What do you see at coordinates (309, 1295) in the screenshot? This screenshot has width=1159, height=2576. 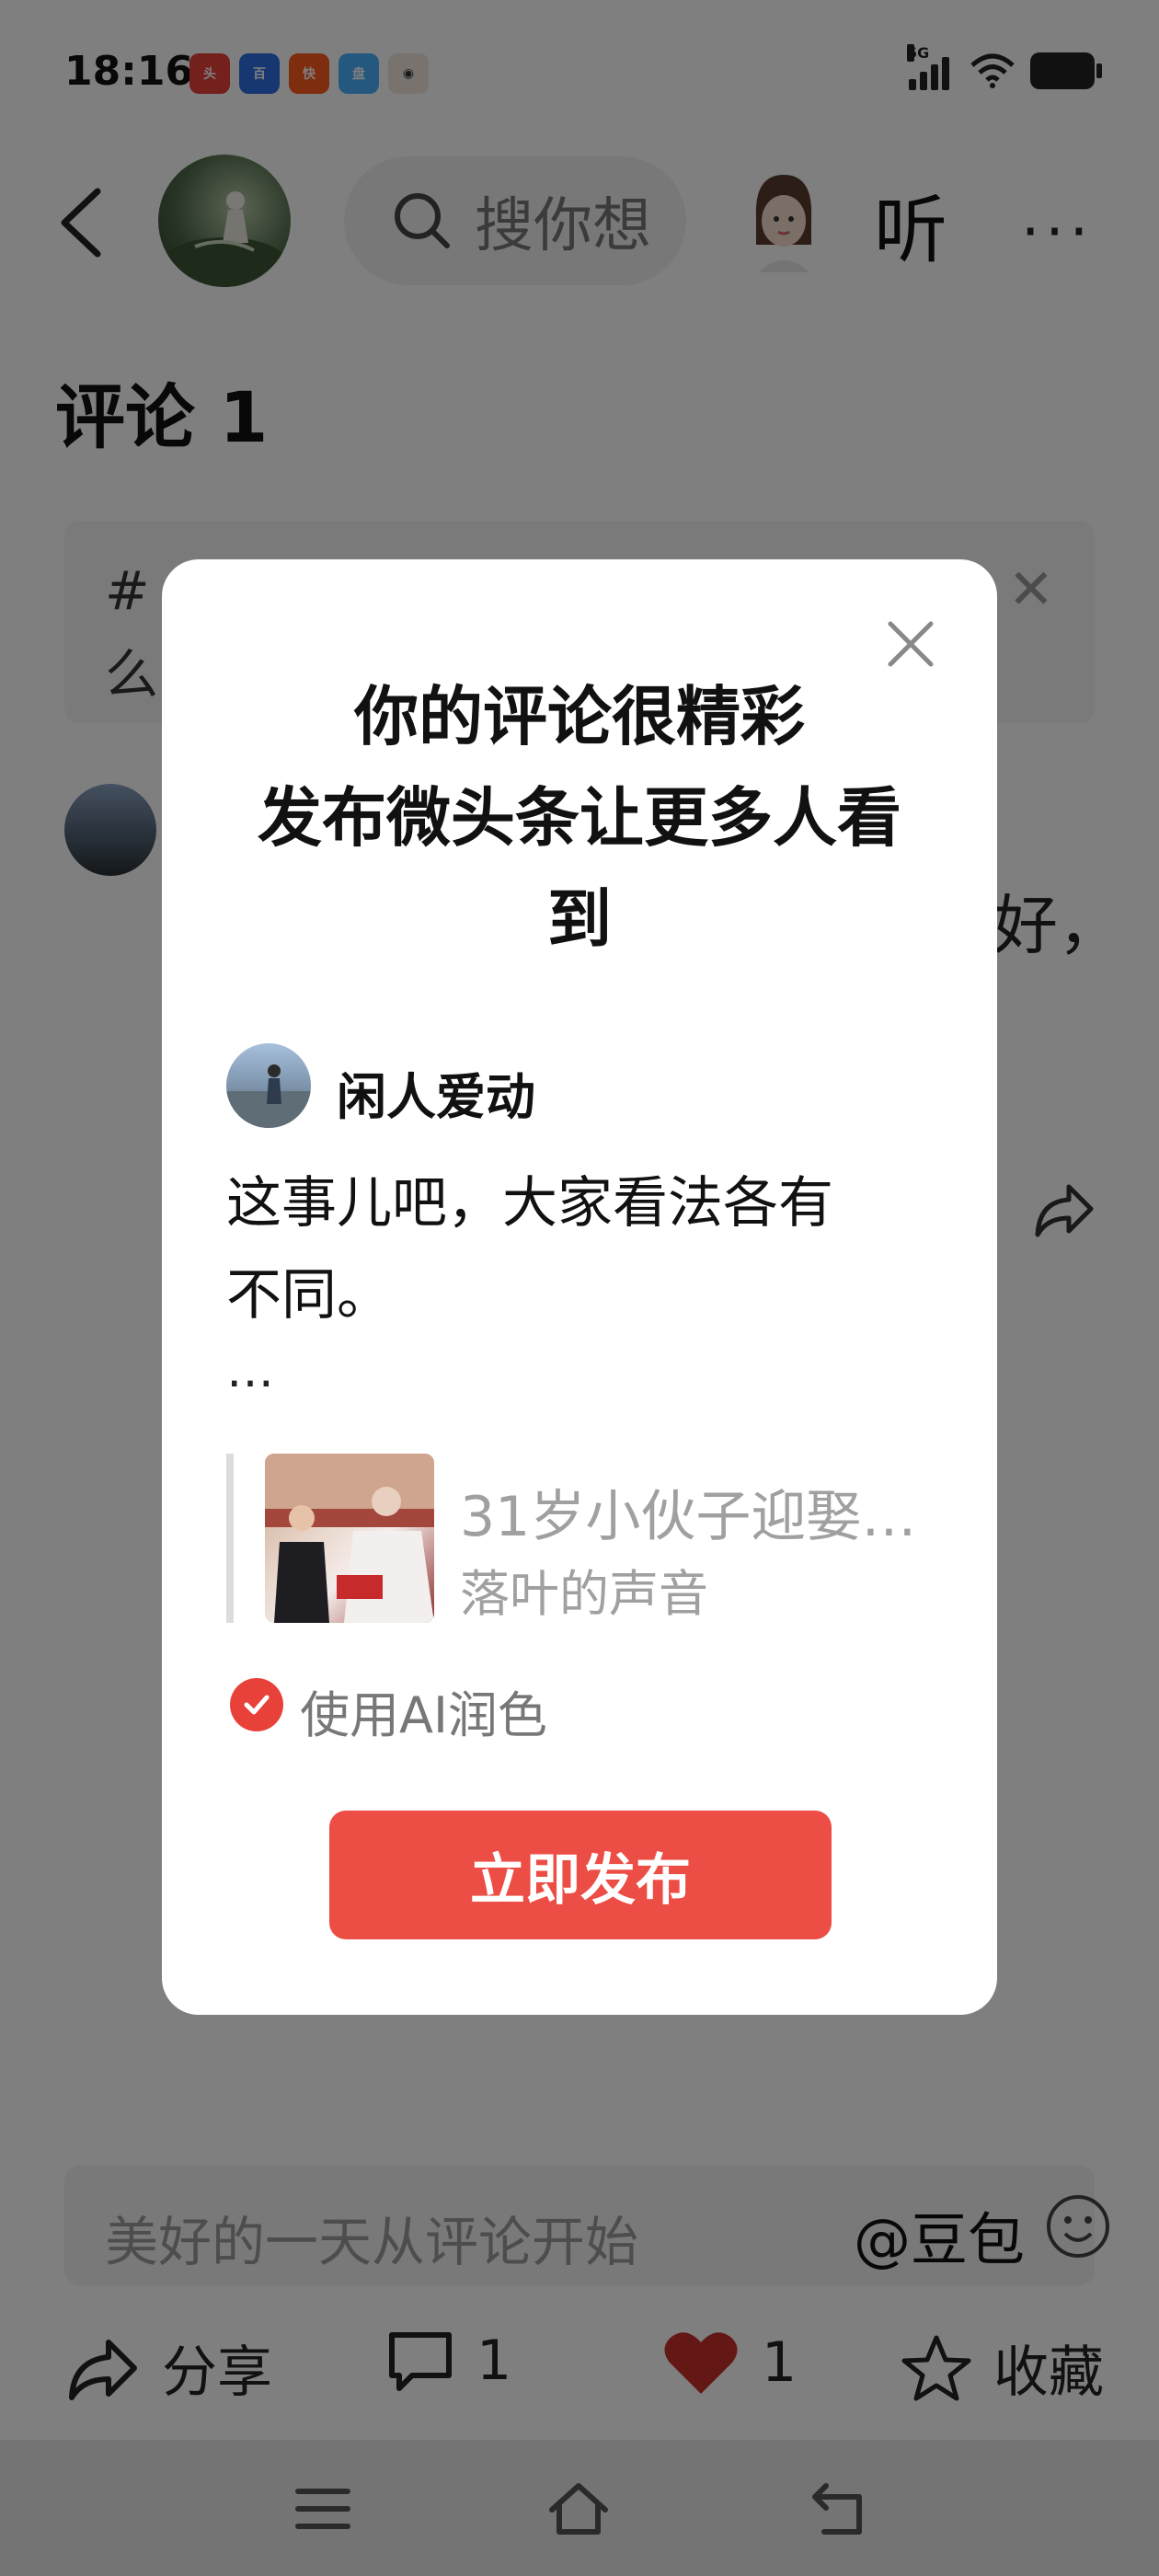 I see `preview-comment-line-2: 不同。` at bounding box center [309, 1295].